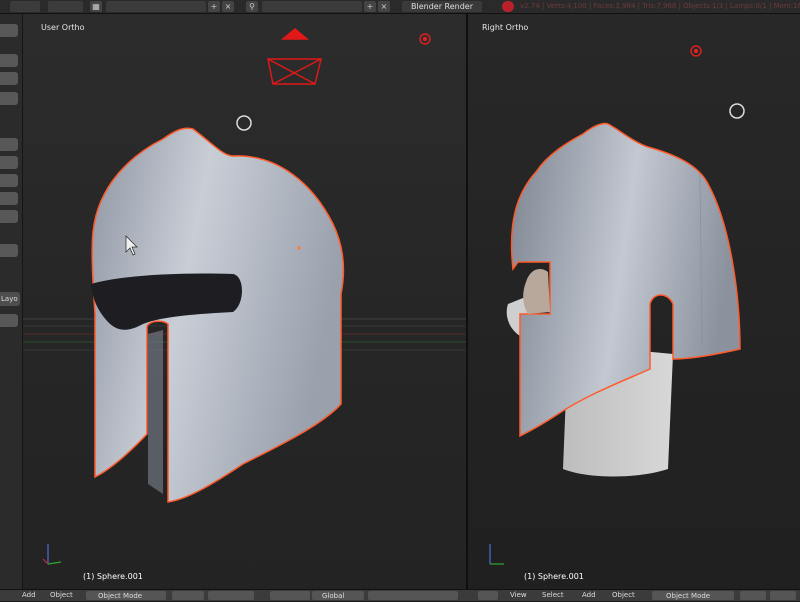  What do you see at coordinates (508, 6) in the screenshot?
I see `record-icon` at bounding box center [508, 6].